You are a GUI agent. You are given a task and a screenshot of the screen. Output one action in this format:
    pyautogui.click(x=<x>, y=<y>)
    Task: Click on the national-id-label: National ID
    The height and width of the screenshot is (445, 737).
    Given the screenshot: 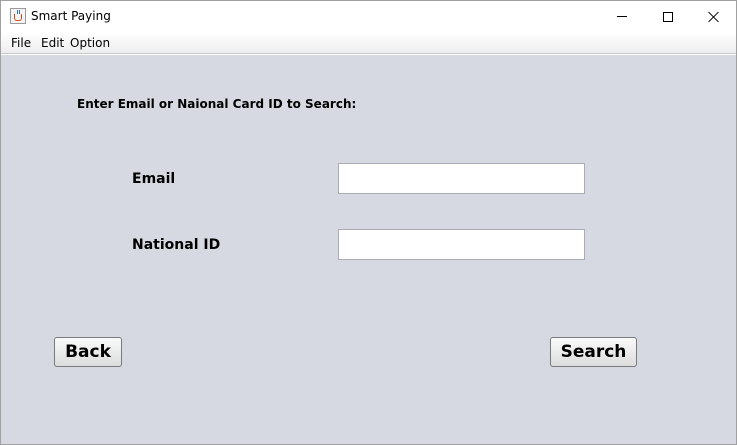 What is the action you would take?
    pyautogui.click(x=176, y=245)
    